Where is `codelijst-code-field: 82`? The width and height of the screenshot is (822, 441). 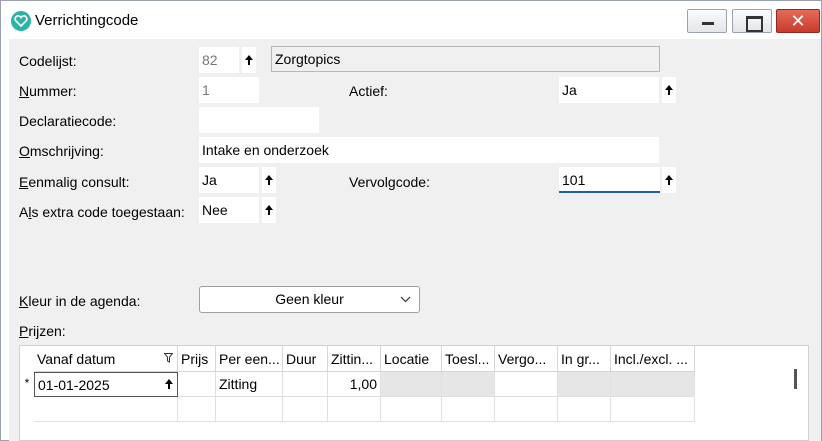
codelijst-code-field: 82 is located at coordinates (219, 60).